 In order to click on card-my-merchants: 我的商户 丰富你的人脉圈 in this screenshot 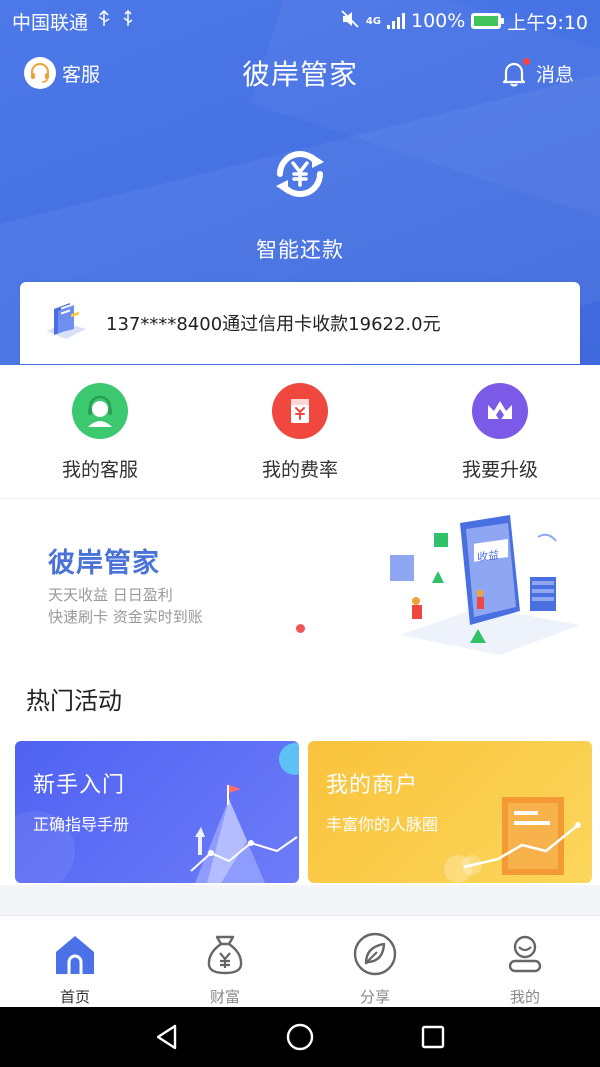, I will do `click(450, 812)`.